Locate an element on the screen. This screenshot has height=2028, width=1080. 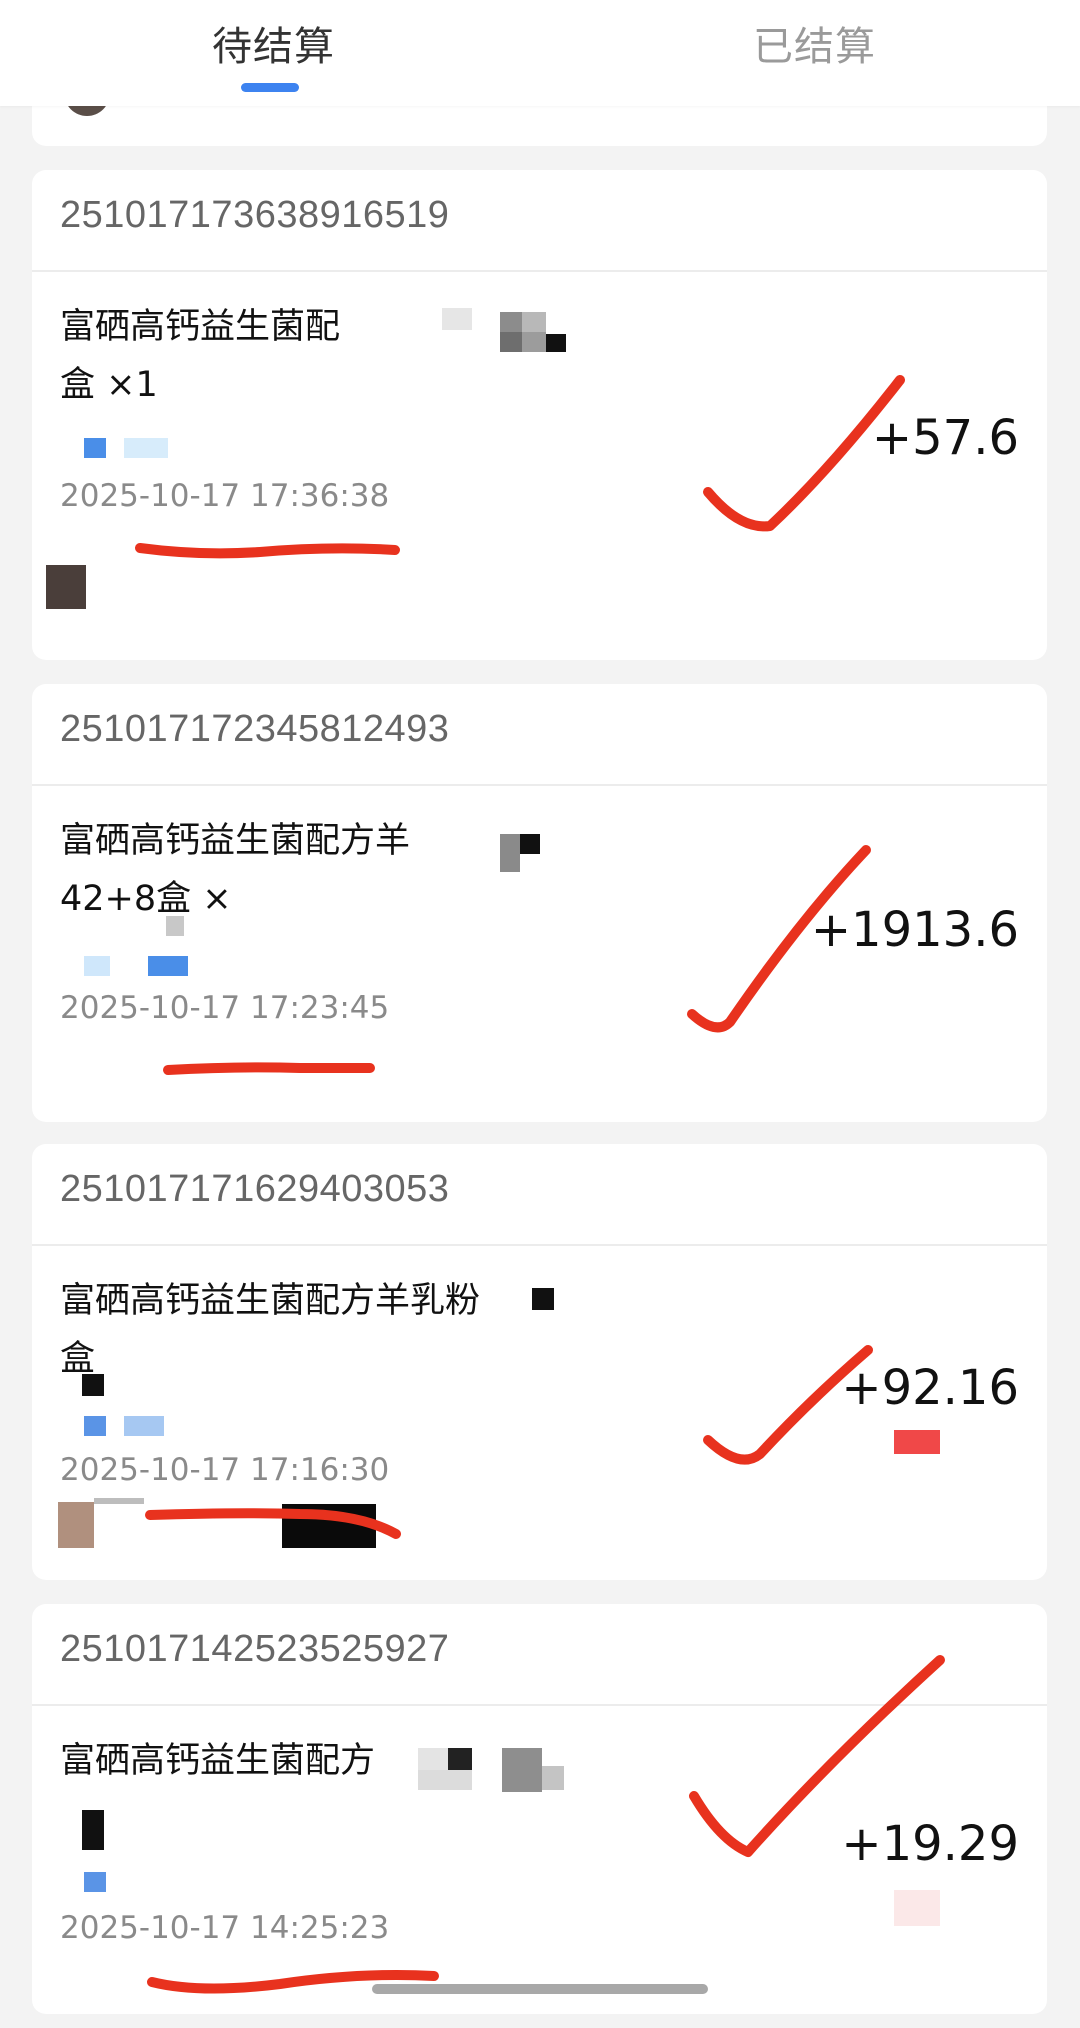
order-time: 2025-10-17 14:25:23 is located at coordinates (225, 1928).